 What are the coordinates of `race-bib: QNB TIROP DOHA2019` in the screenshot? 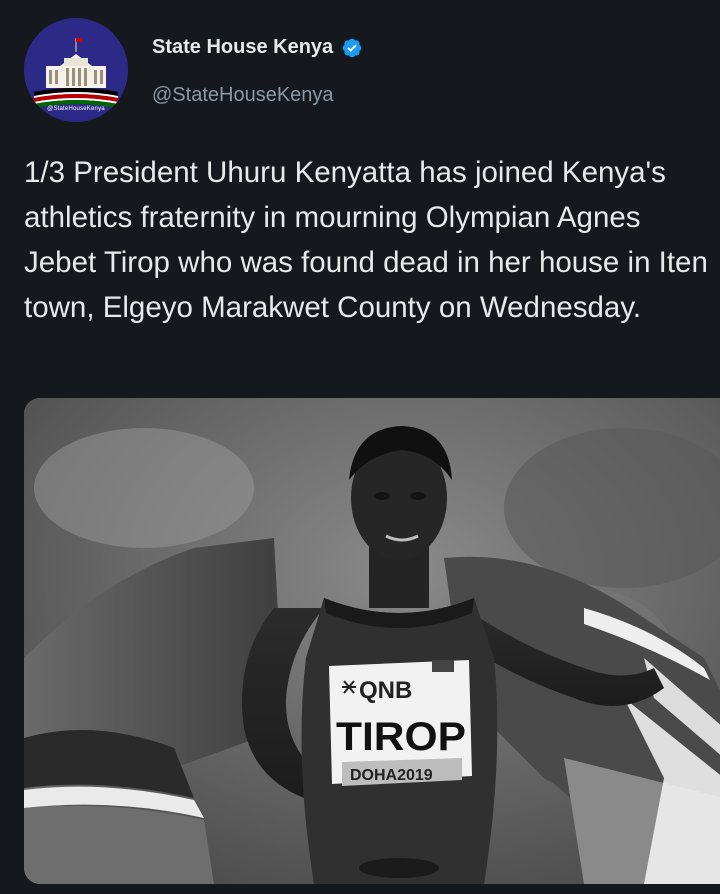 It's located at (400, 723).